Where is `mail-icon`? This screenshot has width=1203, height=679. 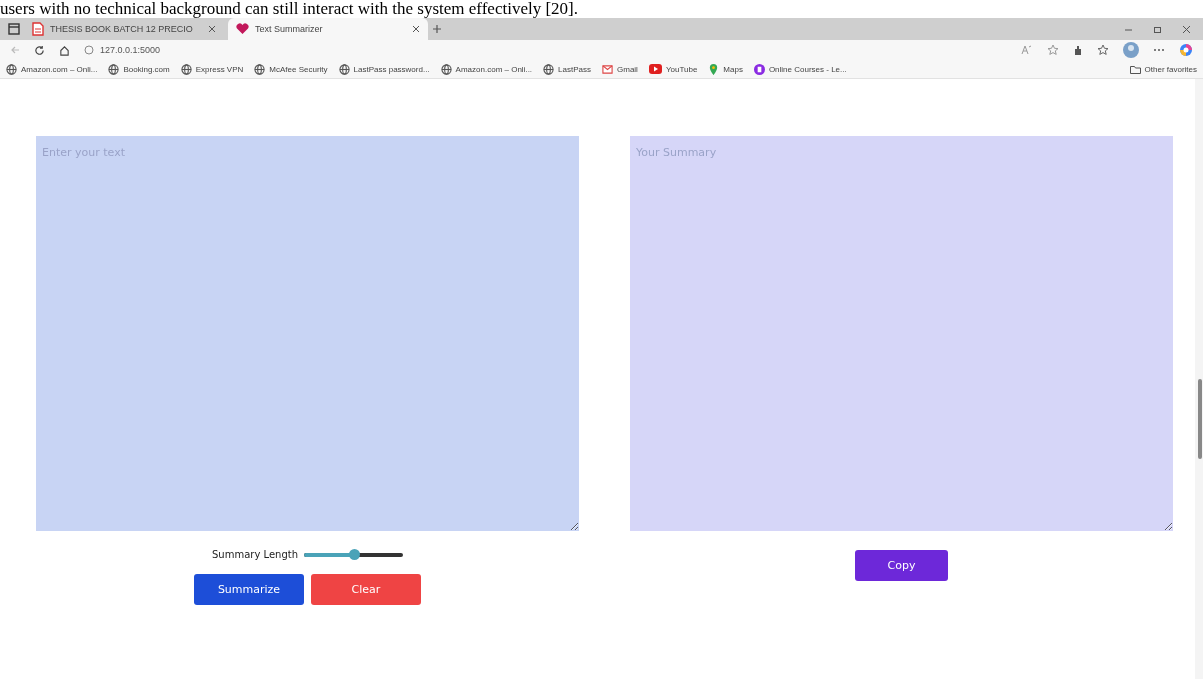 mail-icon is located at coordinates (607, 69).